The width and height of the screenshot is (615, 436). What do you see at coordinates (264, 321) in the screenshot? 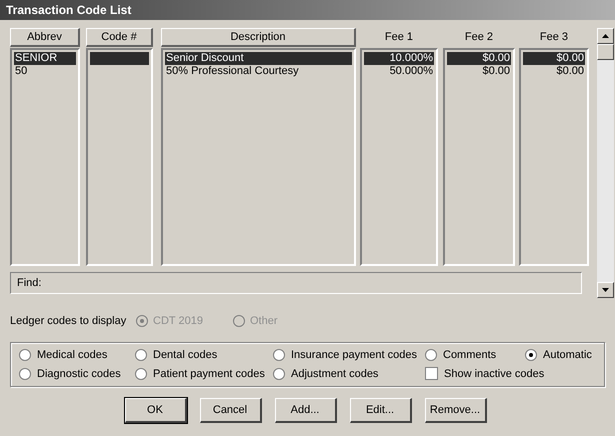
I see `radio-label: Other` at bounding box center [264, 321].